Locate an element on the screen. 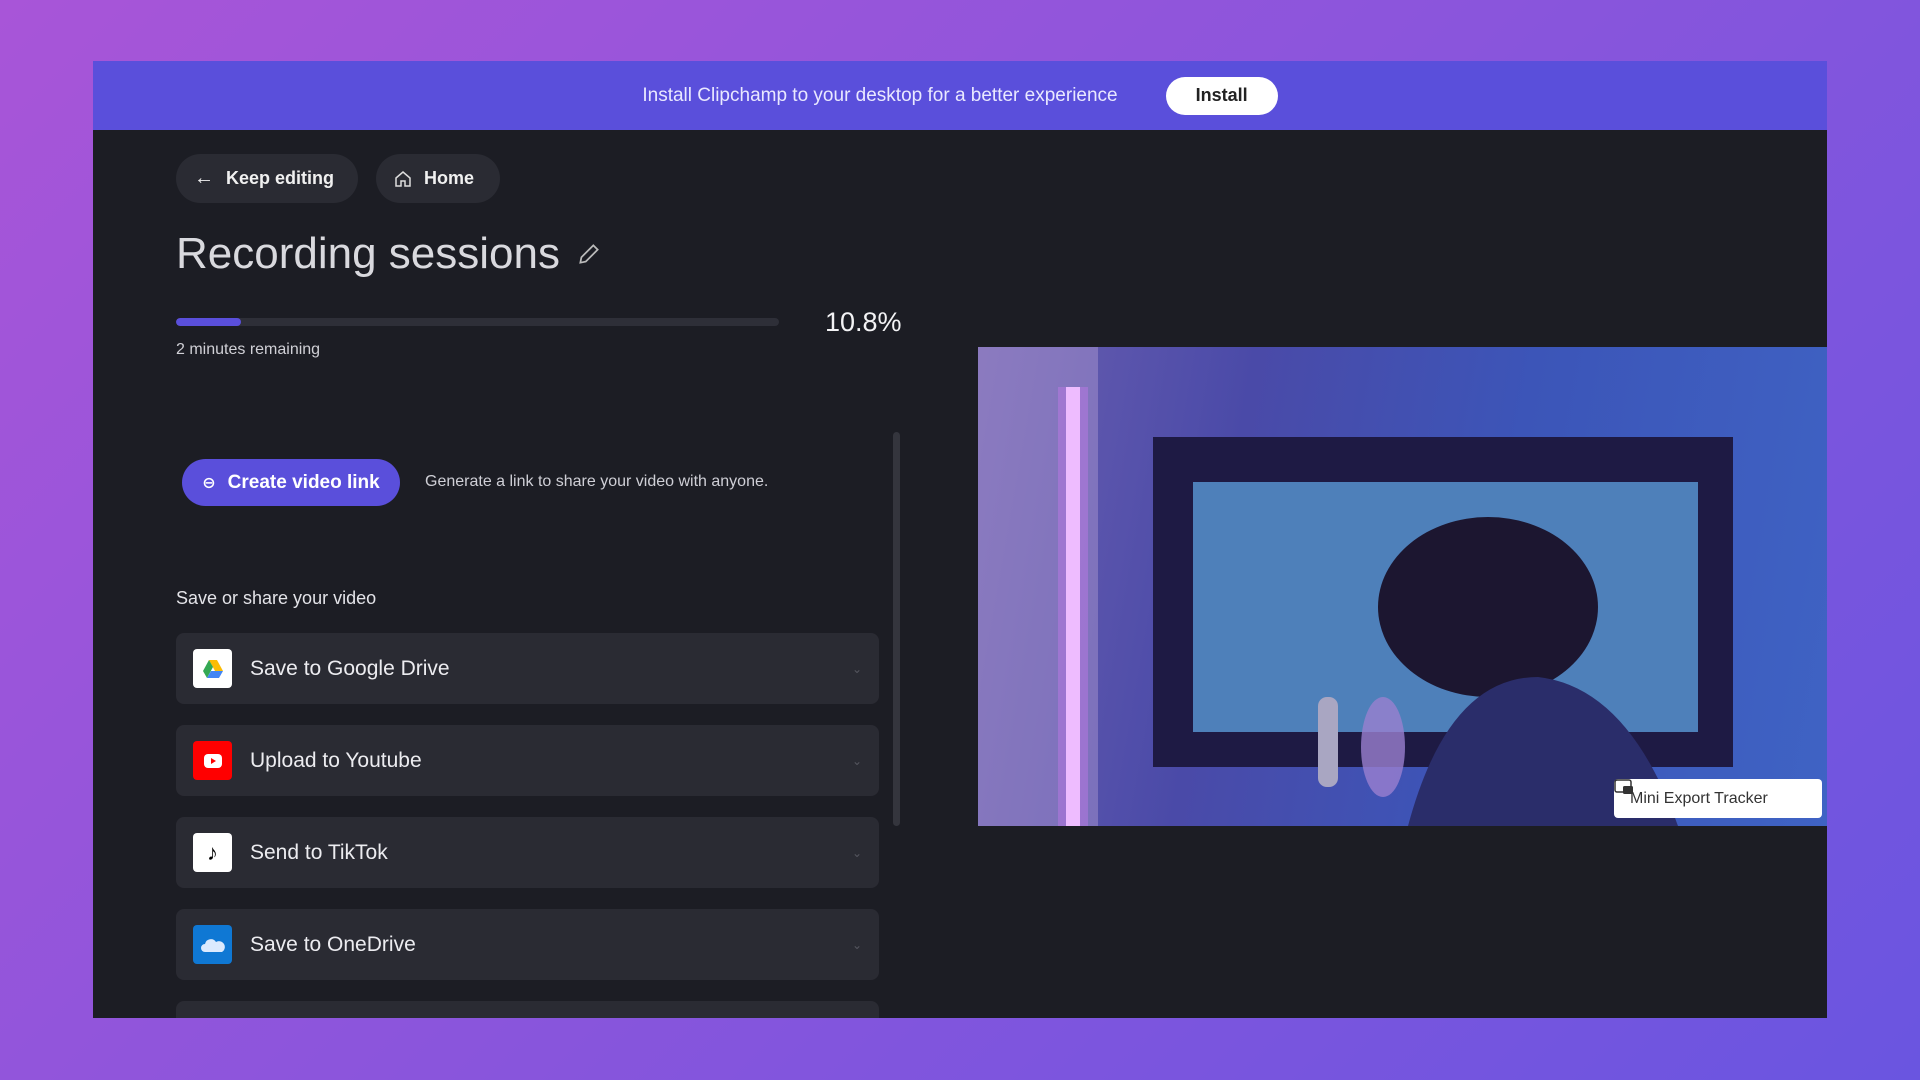 The height and width of the screenshot is (1080, 1920). share-item-google-drive: Save to Google Drive ⌄ is located at coordinates (527, 668).